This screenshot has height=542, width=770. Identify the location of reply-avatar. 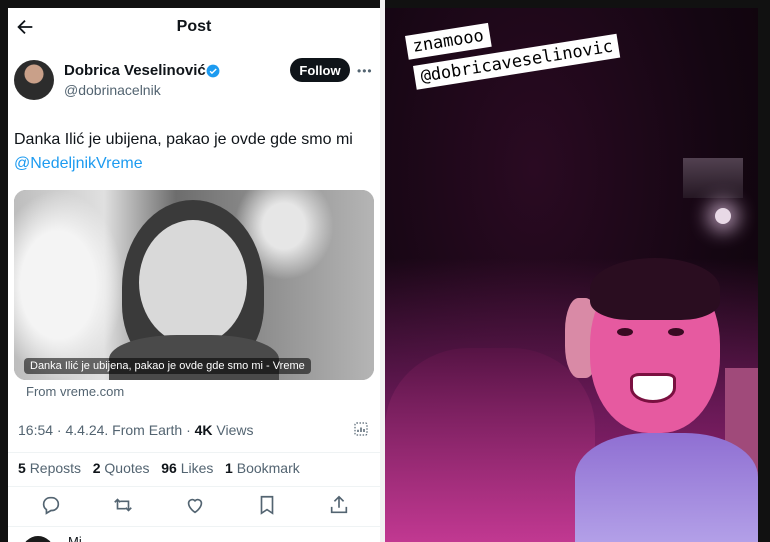
(38, 539).